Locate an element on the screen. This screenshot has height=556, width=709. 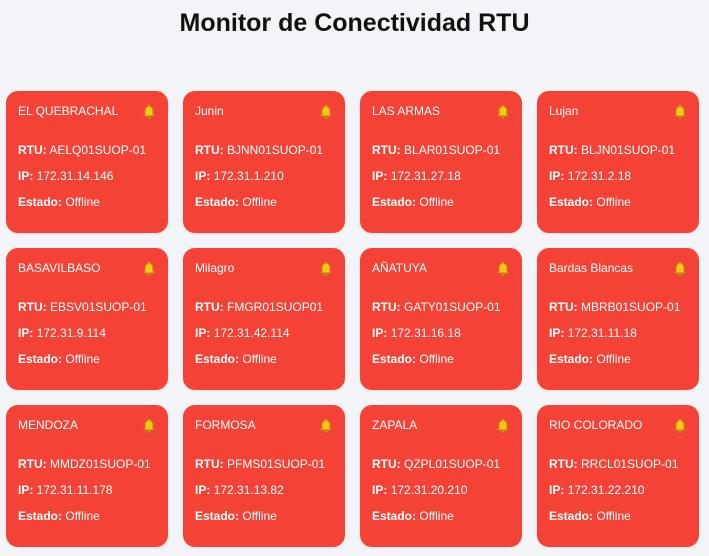
ip-value: 172.31.27.18 is located at coordinates (425, 176).